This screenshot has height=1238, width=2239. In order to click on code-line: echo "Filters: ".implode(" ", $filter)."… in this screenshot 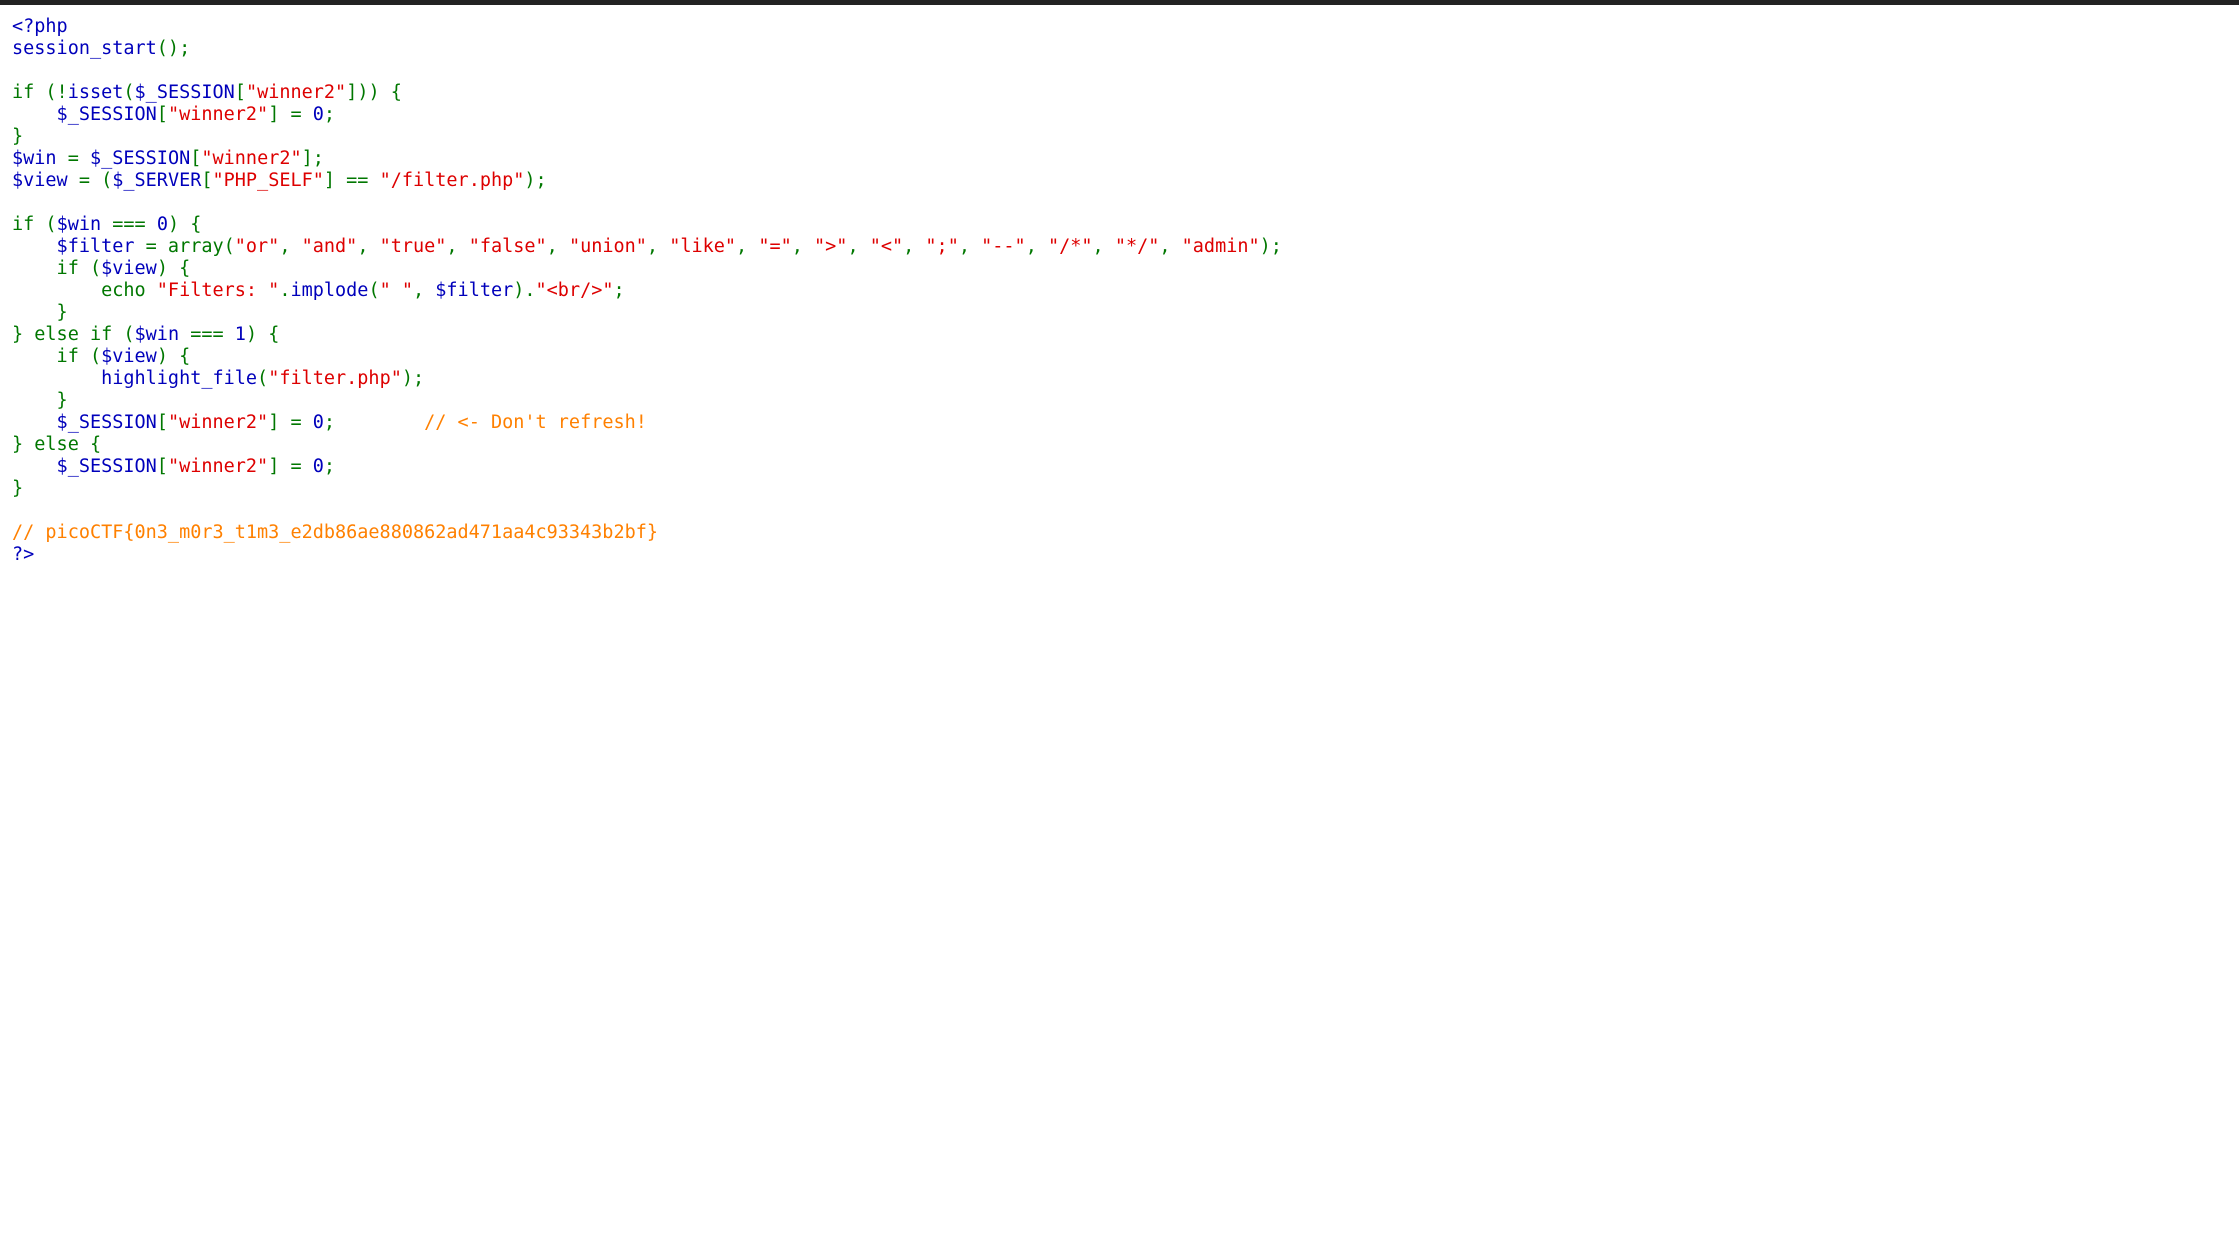, I will do `click(647, 291)`.